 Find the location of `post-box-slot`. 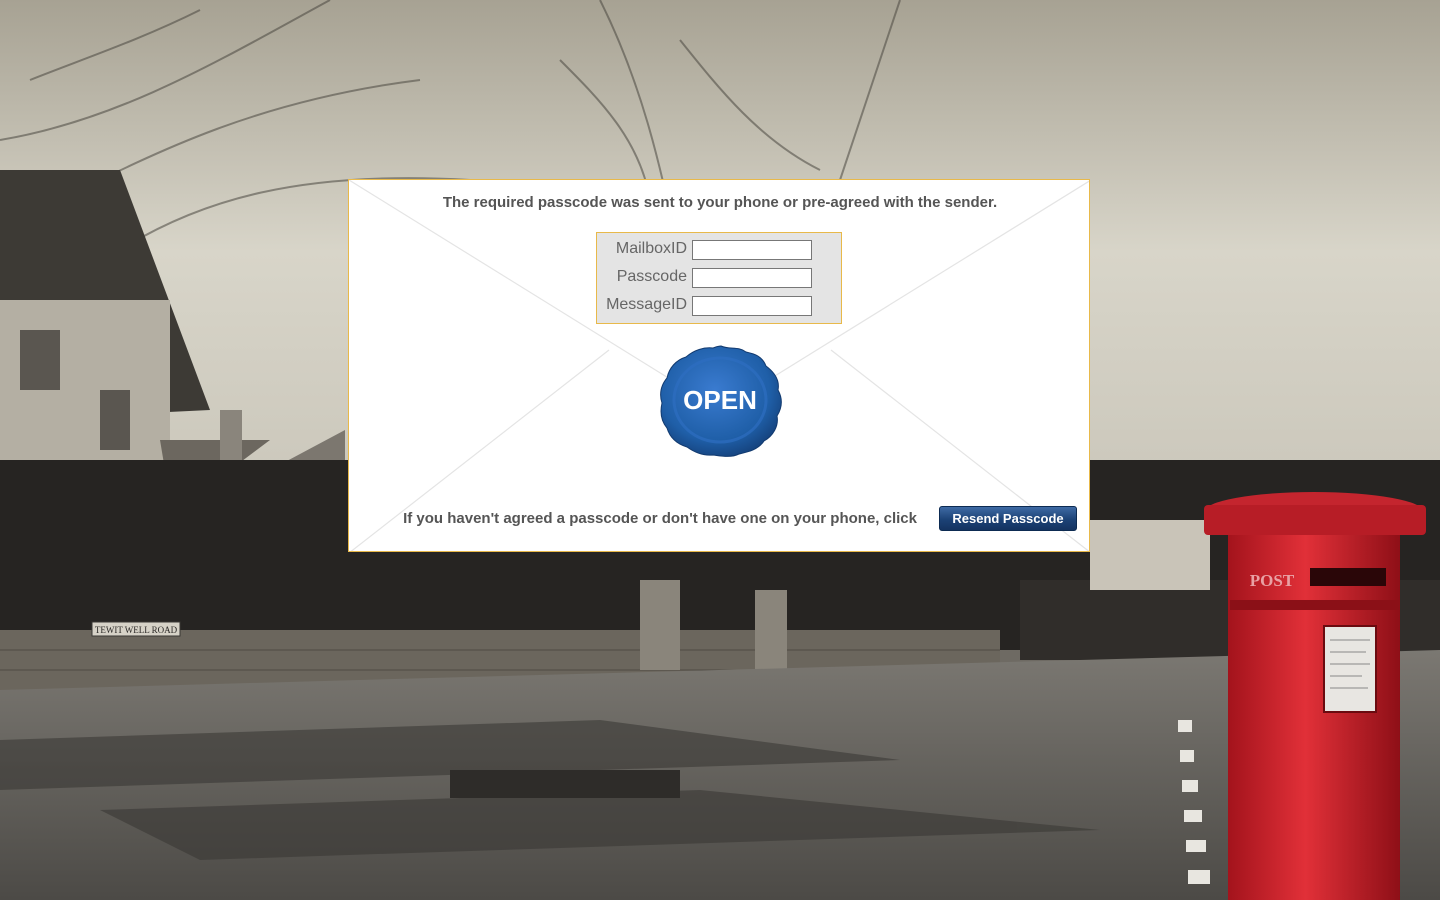

post-box-slot is located at coordinates (1348, 577).